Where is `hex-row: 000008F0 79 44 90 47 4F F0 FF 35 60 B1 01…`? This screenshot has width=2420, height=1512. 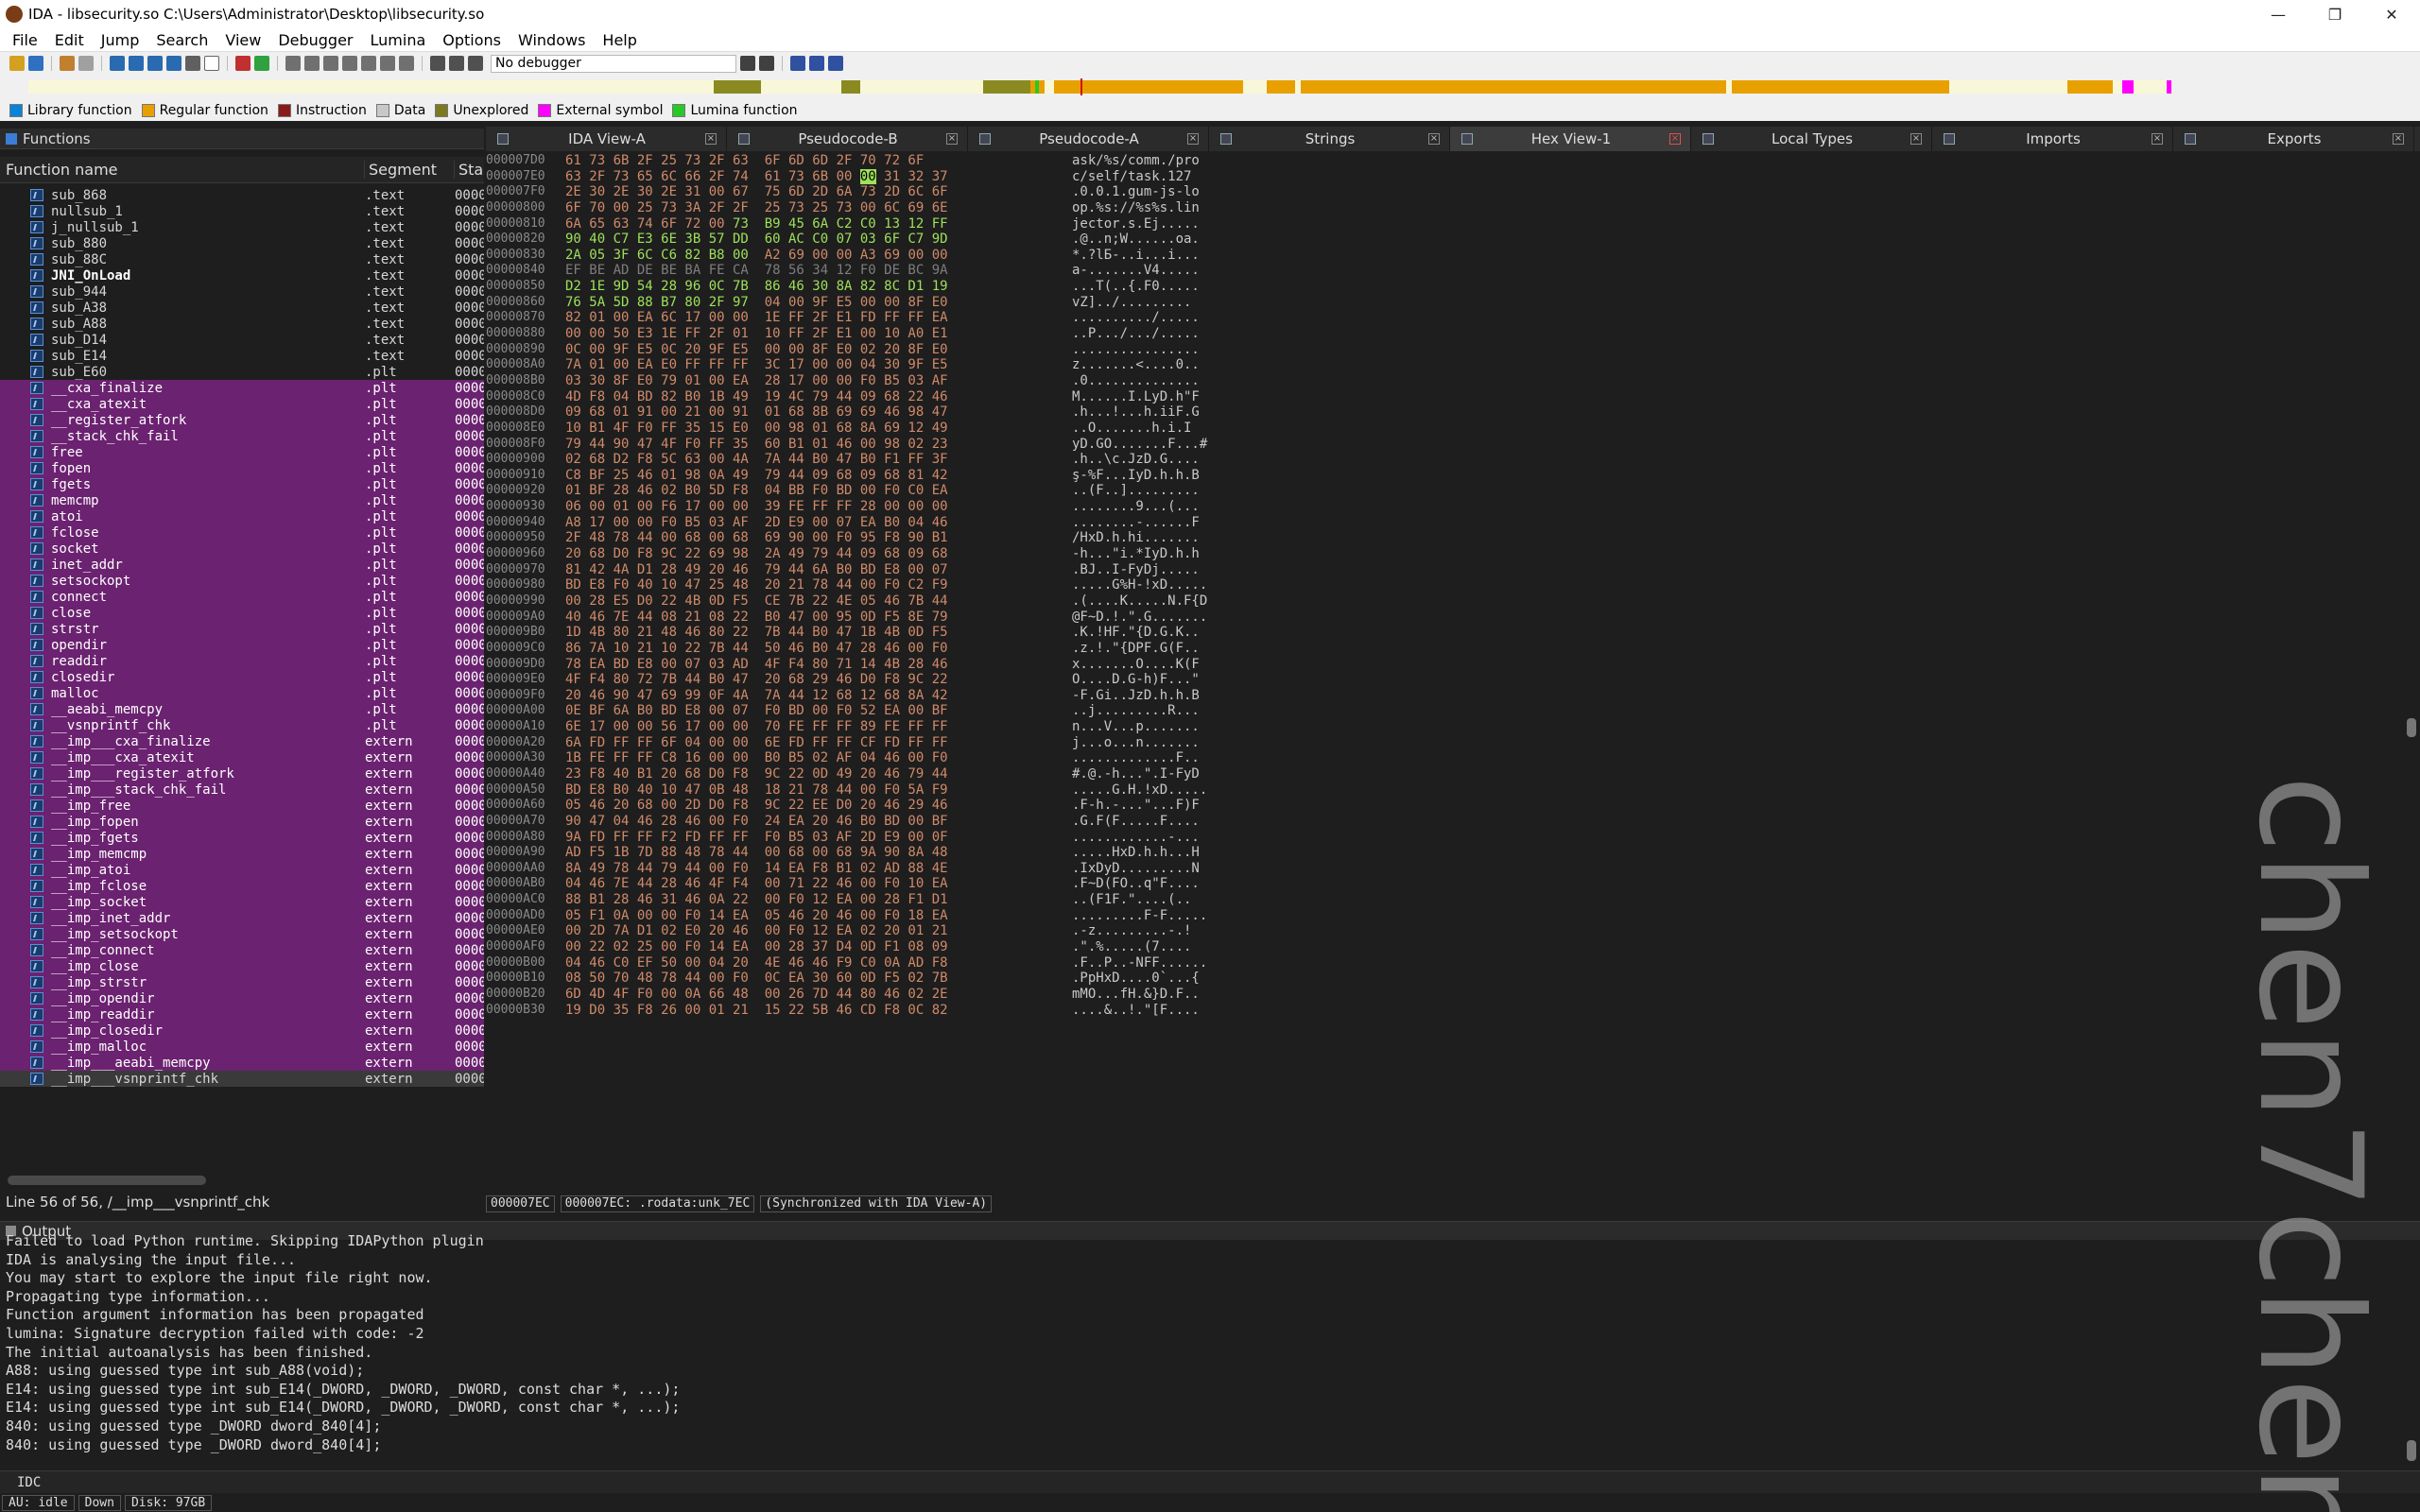
hex-row: 000008F0 79 44 90 47 4F F0 FF 35 60 B1 01… is located at coordinates (1445, 445).